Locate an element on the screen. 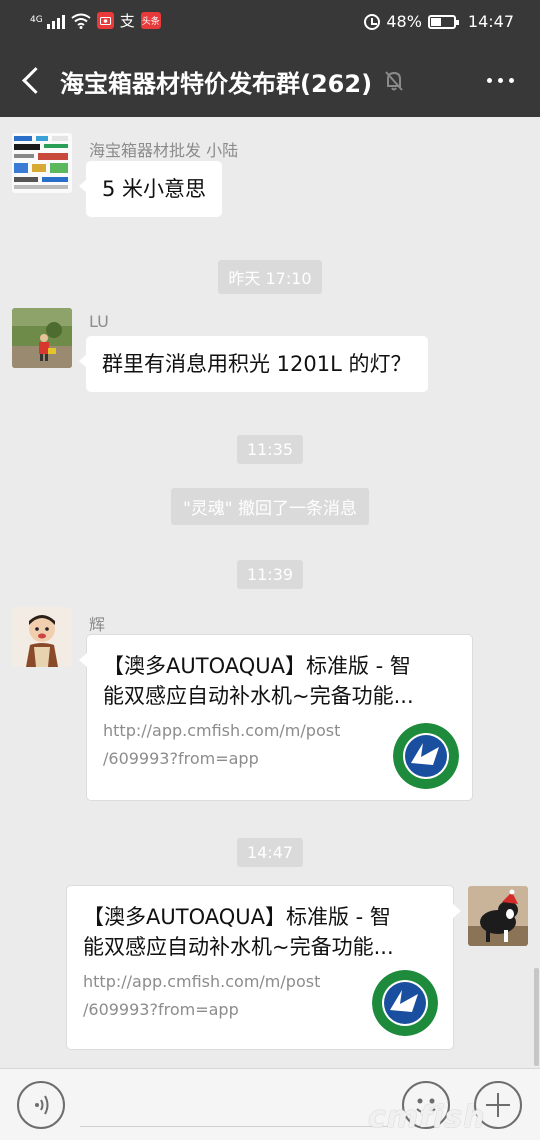 The width and height of the screenshot is (540, 1140). timestamp: 11:35 is located at coordinates (270, 449).